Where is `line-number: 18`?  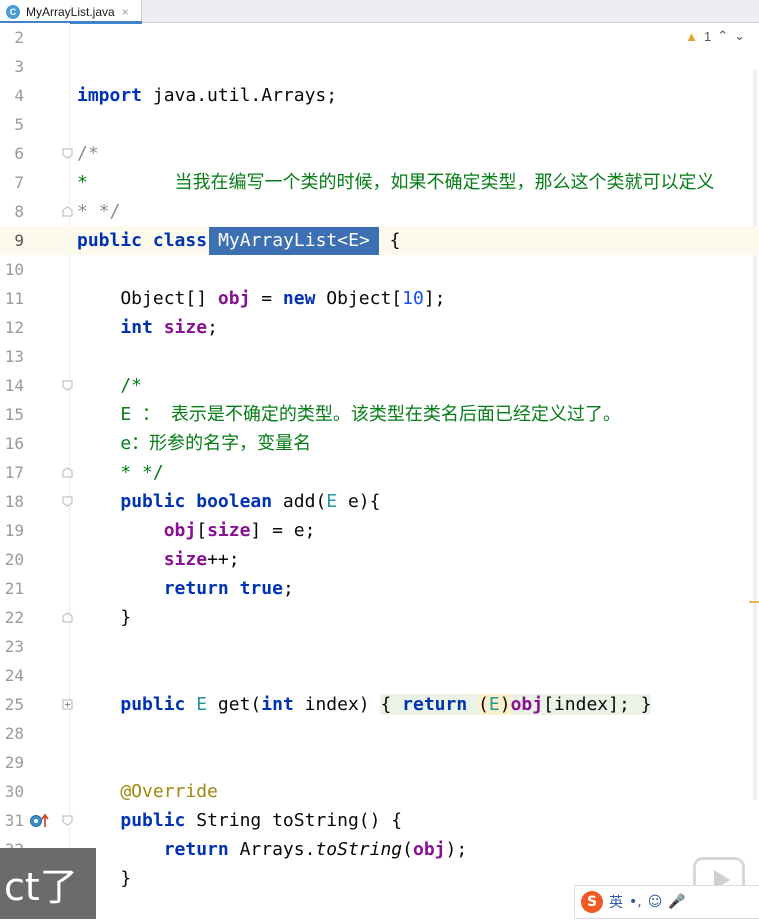
line-number: 18 is located at coordinates (14, 501).